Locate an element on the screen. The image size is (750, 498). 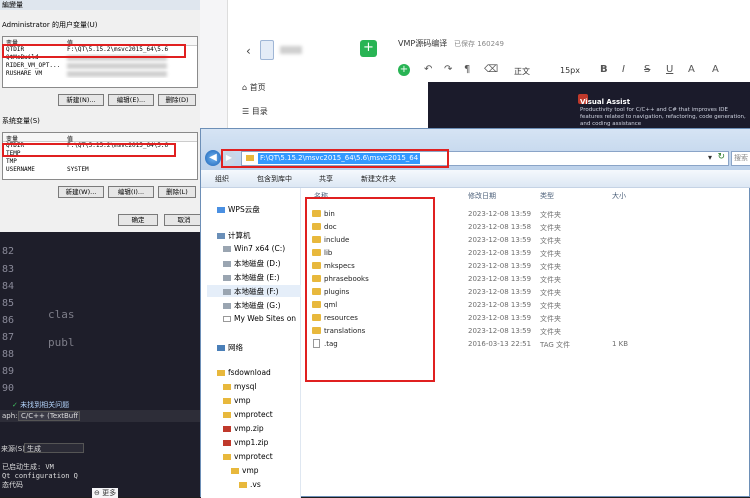
font-color-icon: A is located at coordinates (691, 69).